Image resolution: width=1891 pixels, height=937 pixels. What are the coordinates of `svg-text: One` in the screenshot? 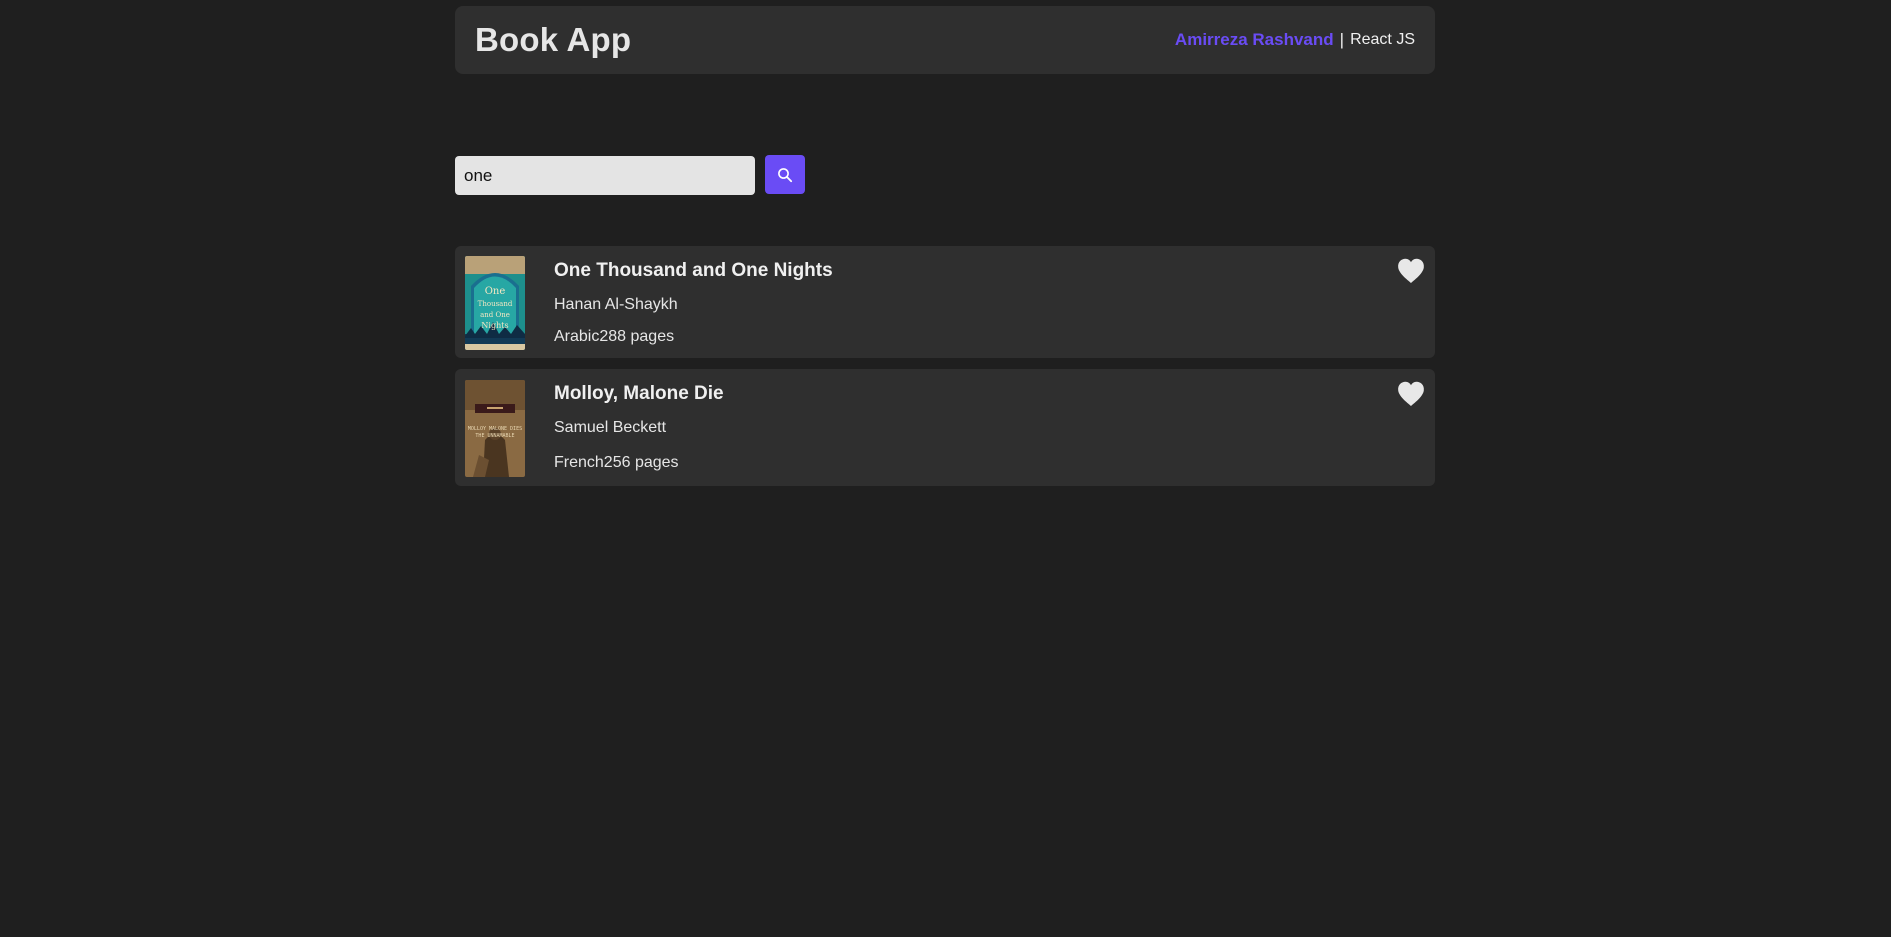 It's located at (495, 291).